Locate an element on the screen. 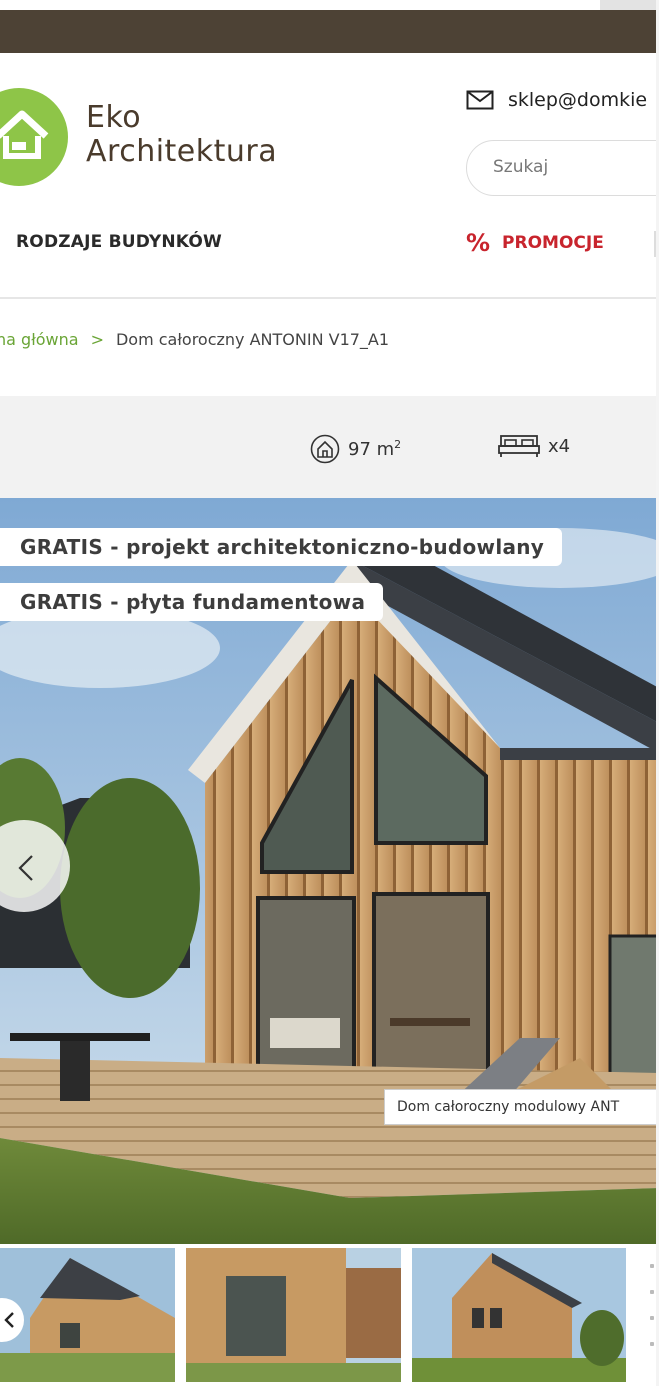 The width and height of the screenshot is (659, 1386). chevron-left-icon is located at coordinates (25, 868).